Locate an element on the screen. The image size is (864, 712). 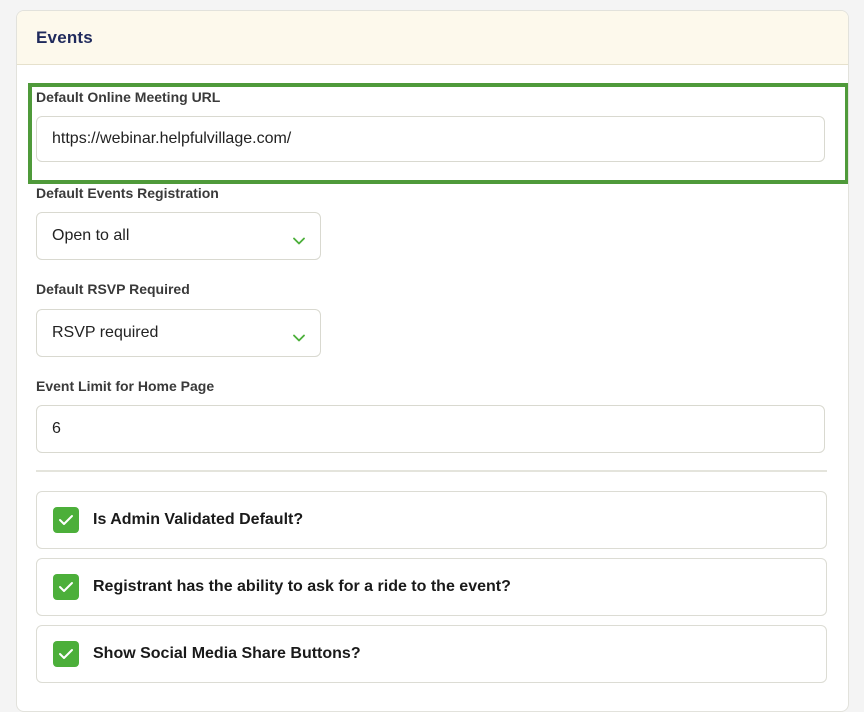
admin-validated-label: Is Admin Validated Default? is located at coordinates (198, 519).